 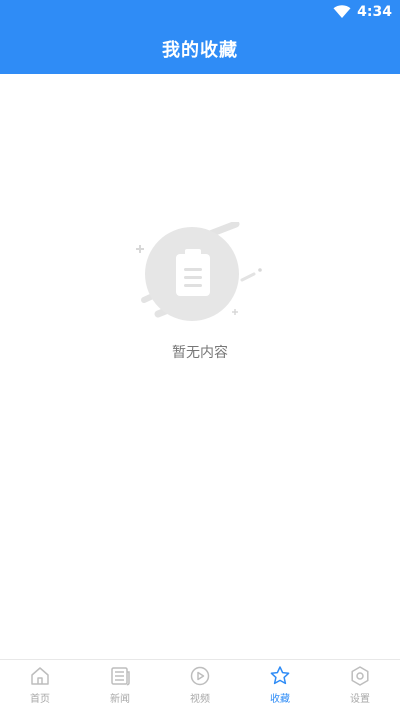 What do you see at coordinates (200, 12) in the screenshot?
I see `status-bar: 4:34` at bounding box center [200, 12].